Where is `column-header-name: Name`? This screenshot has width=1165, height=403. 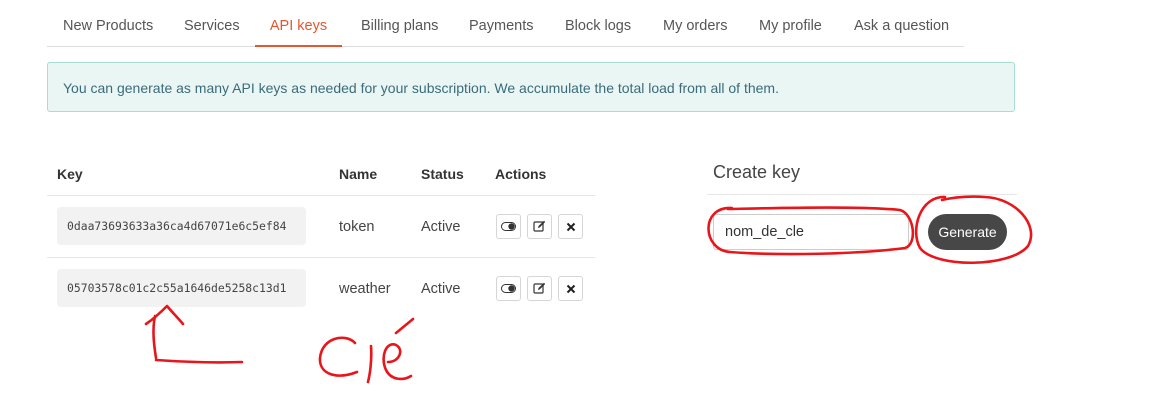
column-header-name: Name is located at coordinates (358, 174).